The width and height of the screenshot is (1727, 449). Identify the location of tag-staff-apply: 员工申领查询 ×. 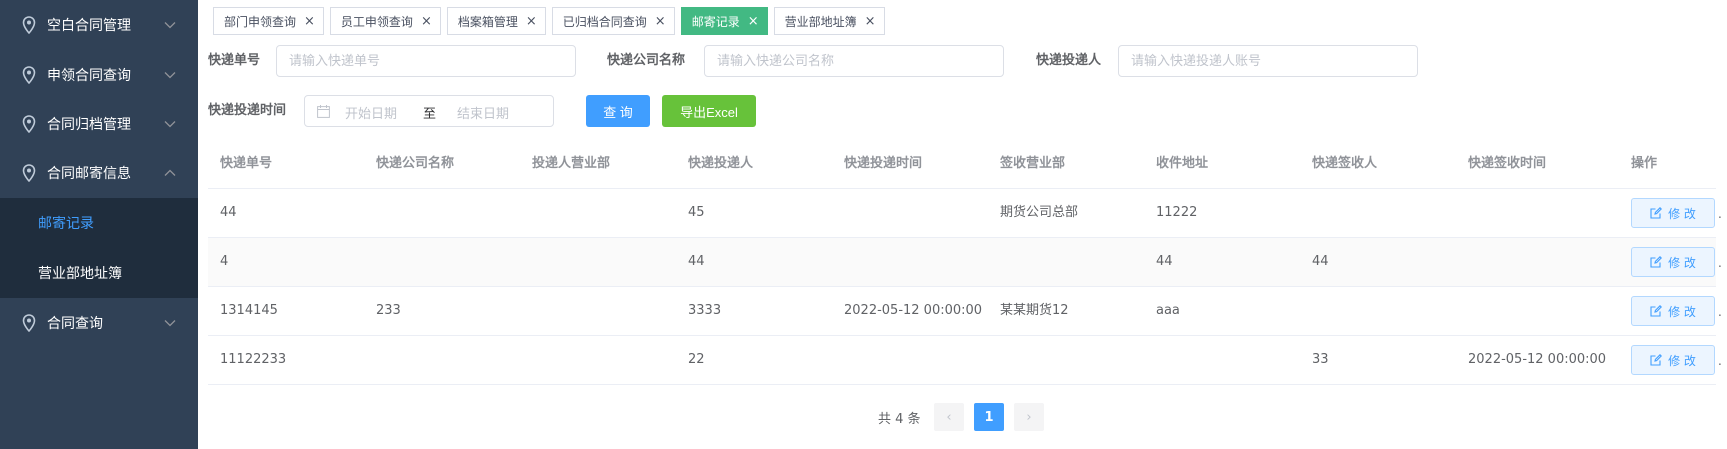
(385, 21).